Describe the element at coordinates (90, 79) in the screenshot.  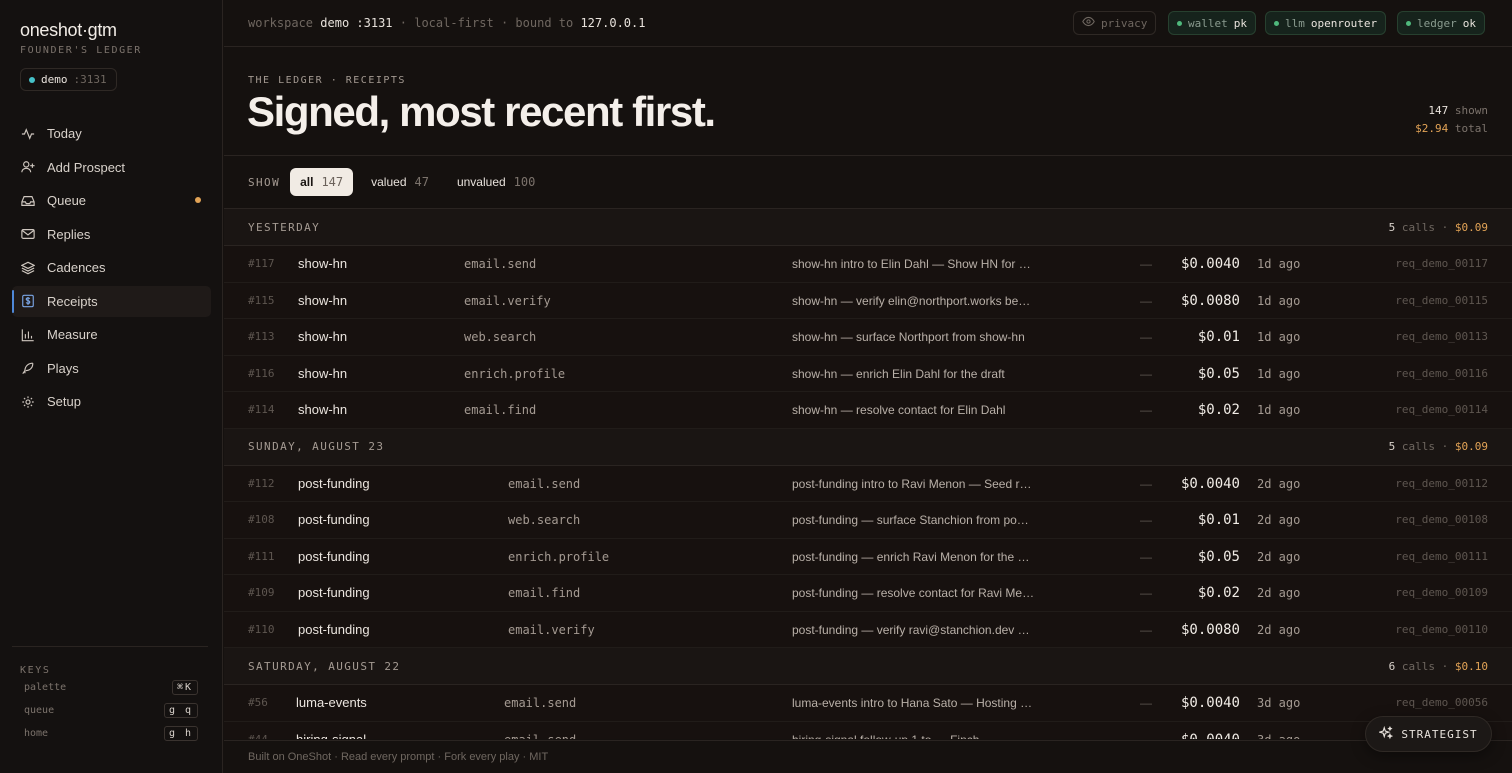
I see `workspace-chip-port: :3131` at that location.